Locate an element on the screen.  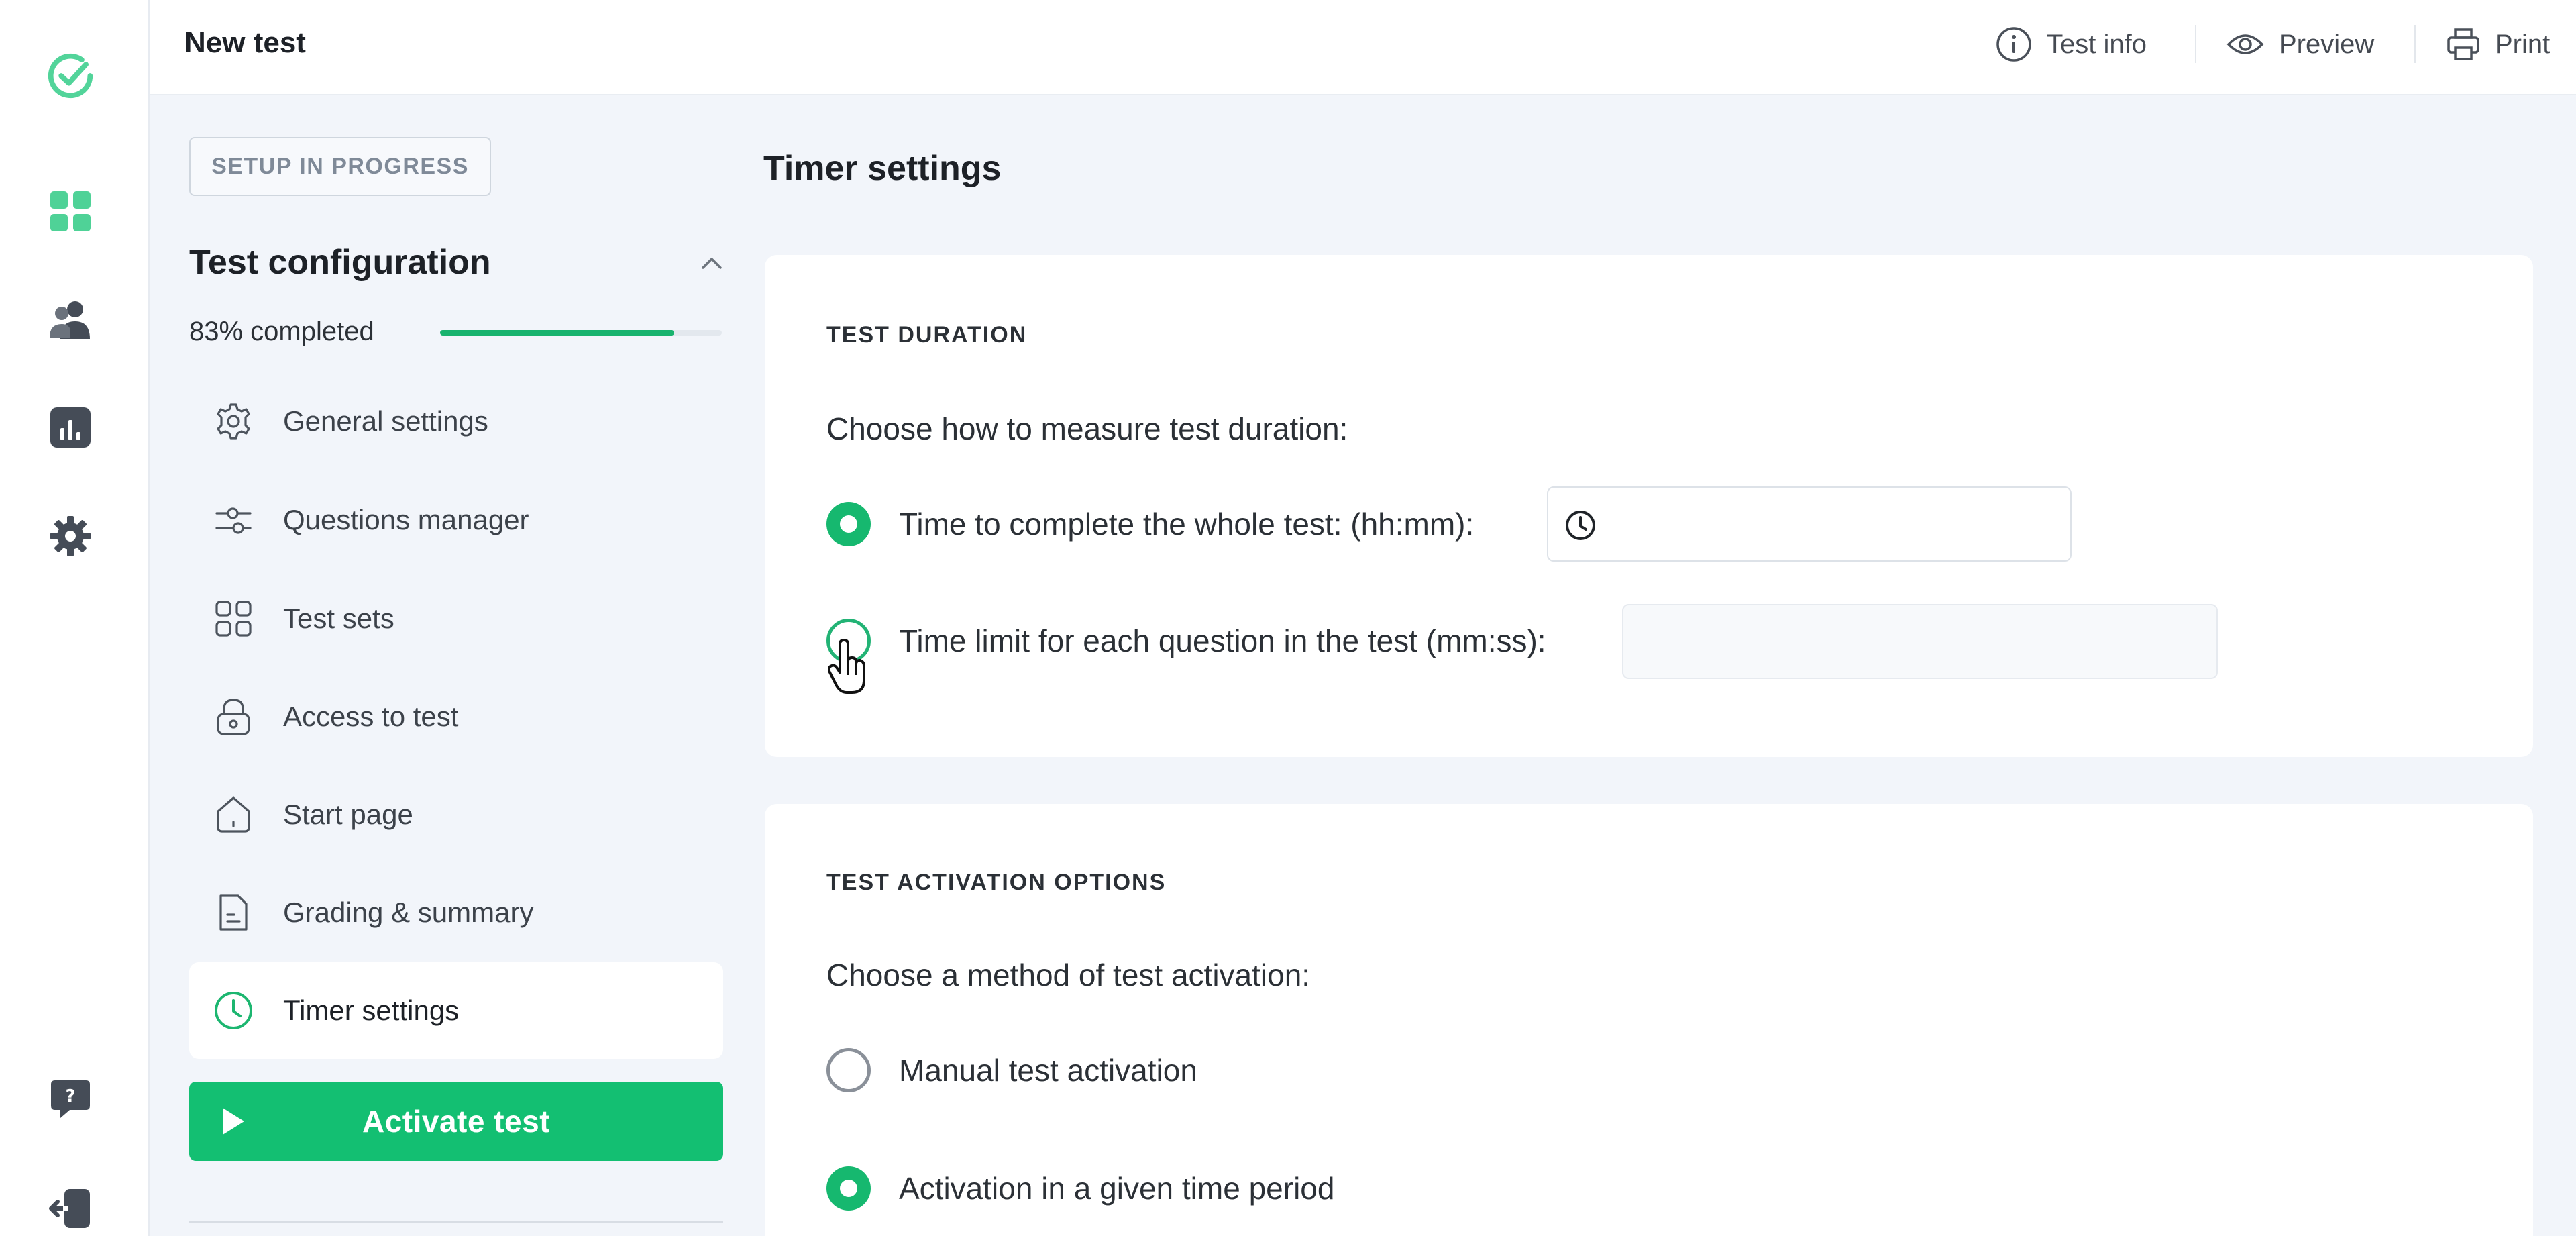
activate-test-label: Activate test is located at coordinates (456, 1121).